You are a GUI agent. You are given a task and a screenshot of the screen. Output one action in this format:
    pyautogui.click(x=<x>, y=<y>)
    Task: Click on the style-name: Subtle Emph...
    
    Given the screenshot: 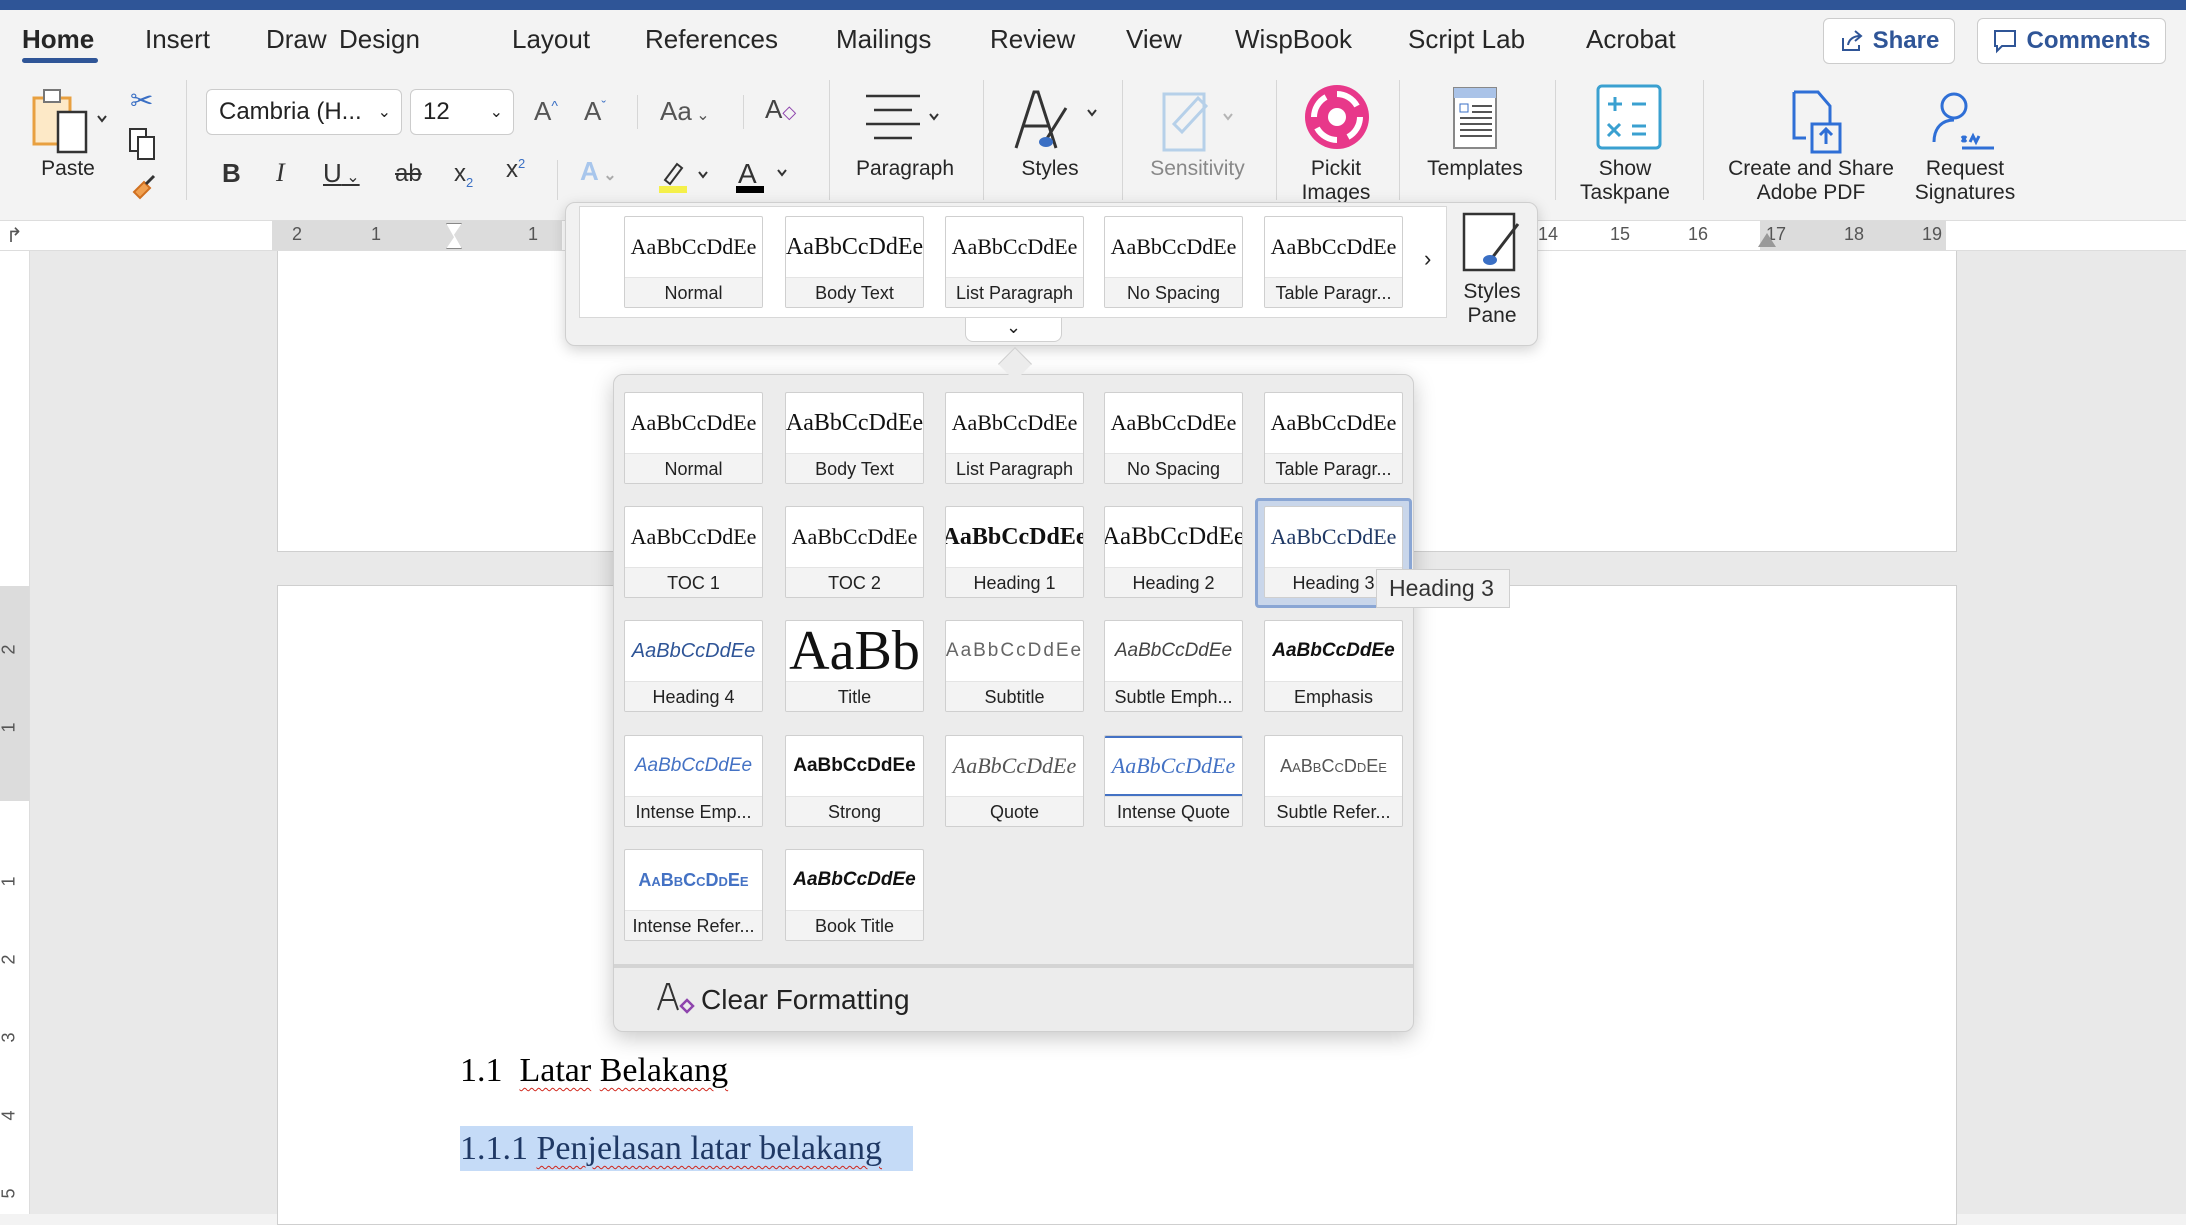 What is the action you would take?
    pyautogui.click(x=1173, y=696)
    